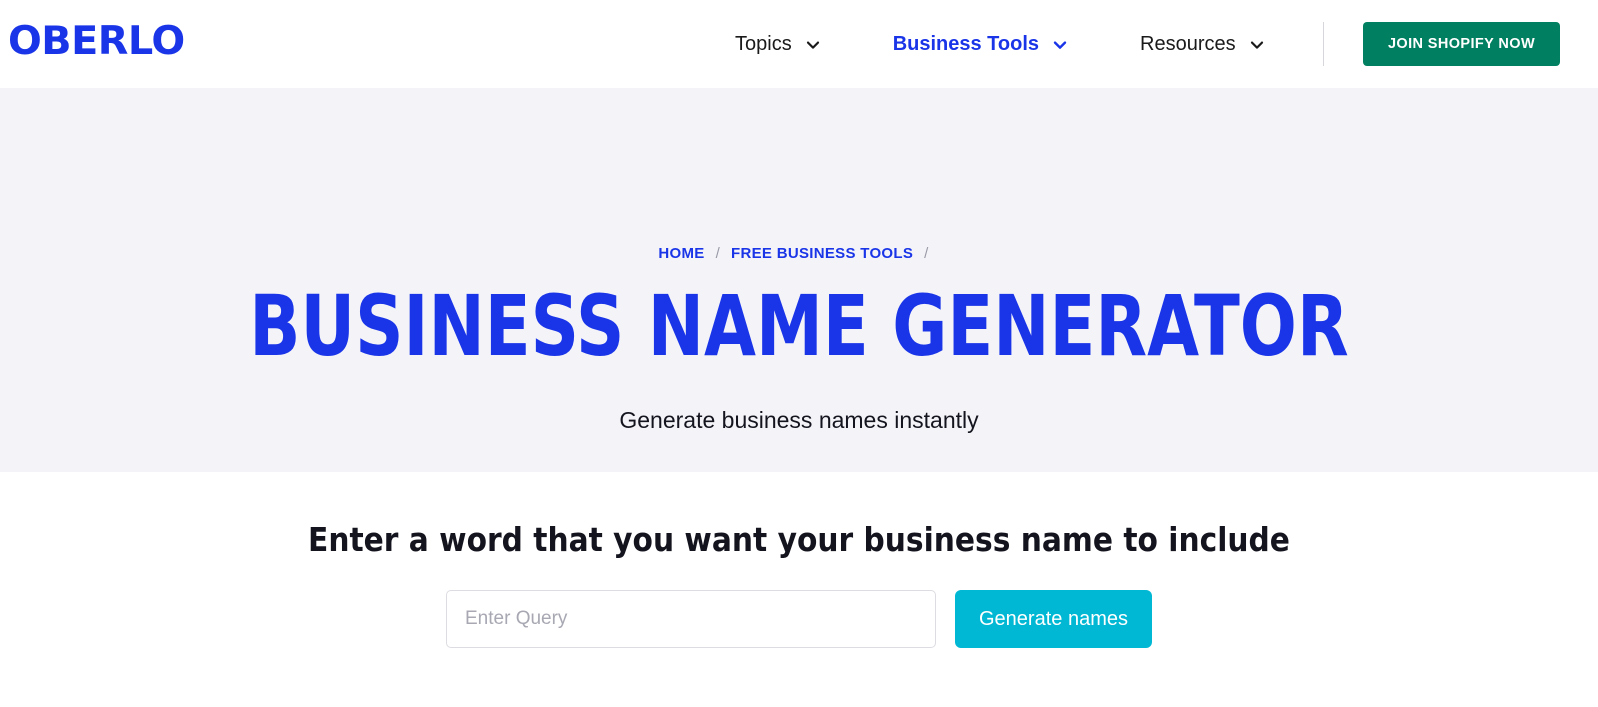  What do you see at coordinates (1188, 44) in the screenshot?
I see `nav-item-label: Resources` at bounding box center [1188, 44].